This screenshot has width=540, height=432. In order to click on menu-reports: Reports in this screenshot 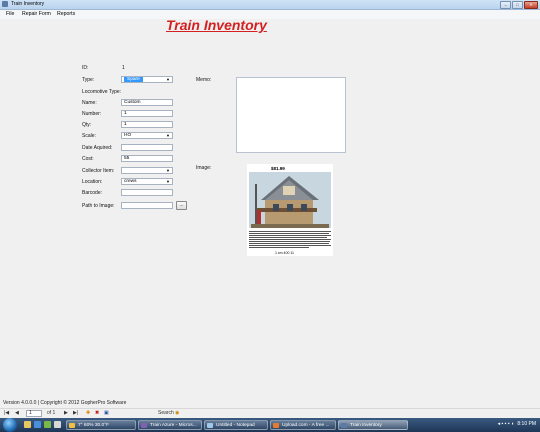, I will do `click(66, 14)`.